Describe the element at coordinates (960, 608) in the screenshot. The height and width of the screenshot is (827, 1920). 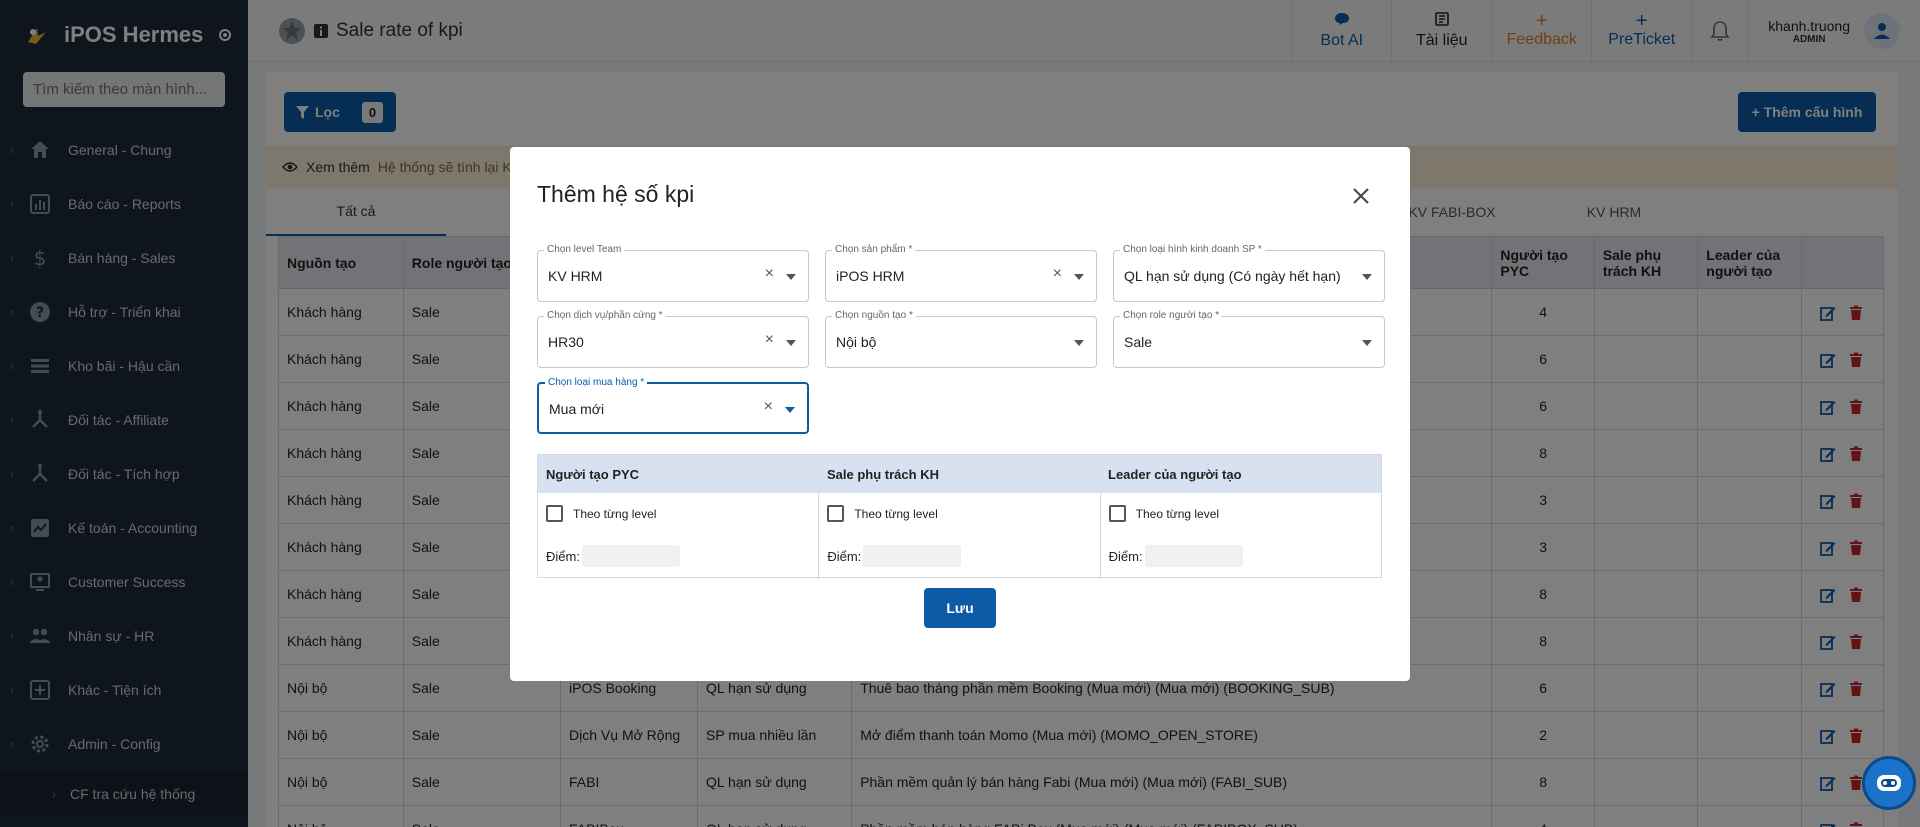
I see `save-button: Lưu` at that location.